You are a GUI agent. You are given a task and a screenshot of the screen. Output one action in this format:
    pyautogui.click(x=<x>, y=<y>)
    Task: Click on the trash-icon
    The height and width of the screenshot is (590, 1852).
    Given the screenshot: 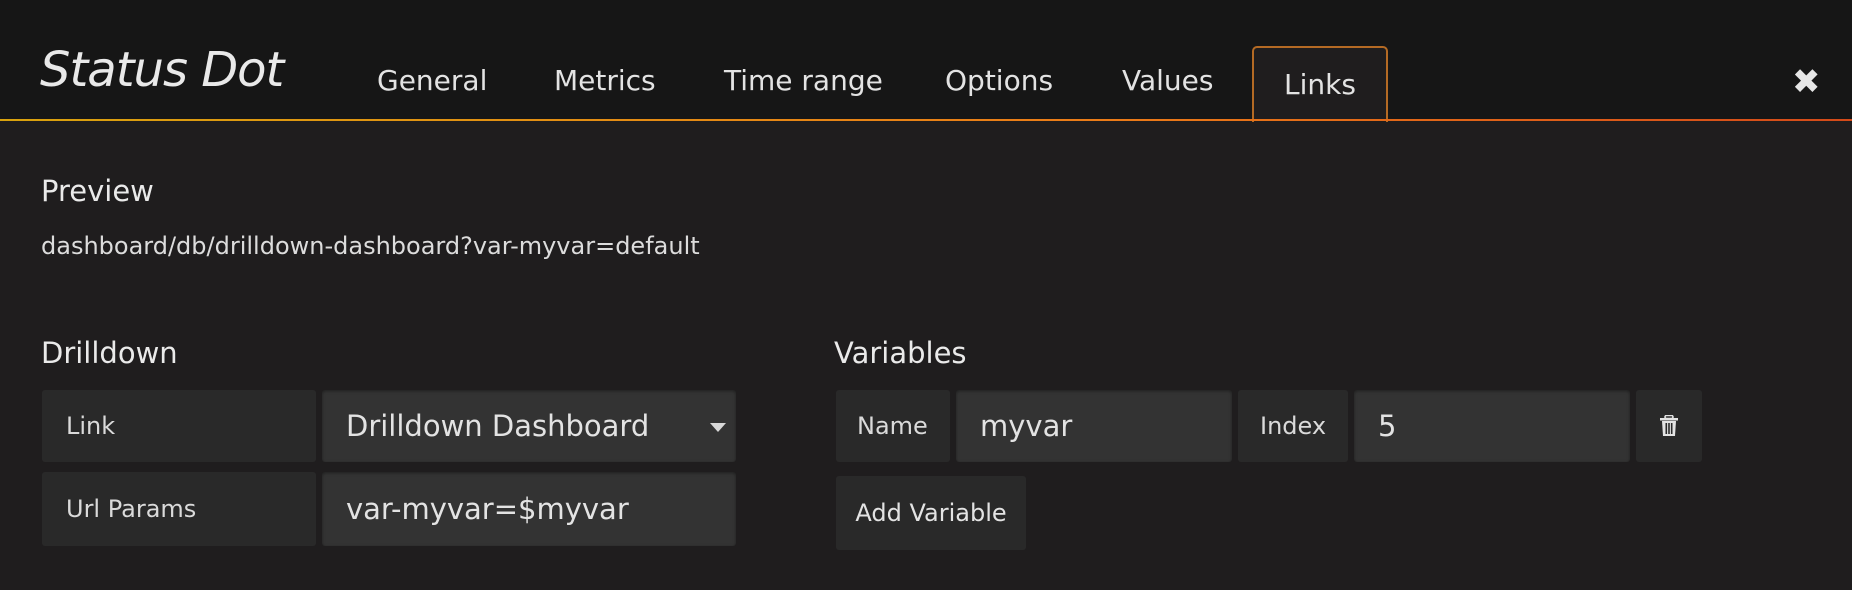 What is the action you would take?
    pyautogui.click(x=1669, y=425)
    